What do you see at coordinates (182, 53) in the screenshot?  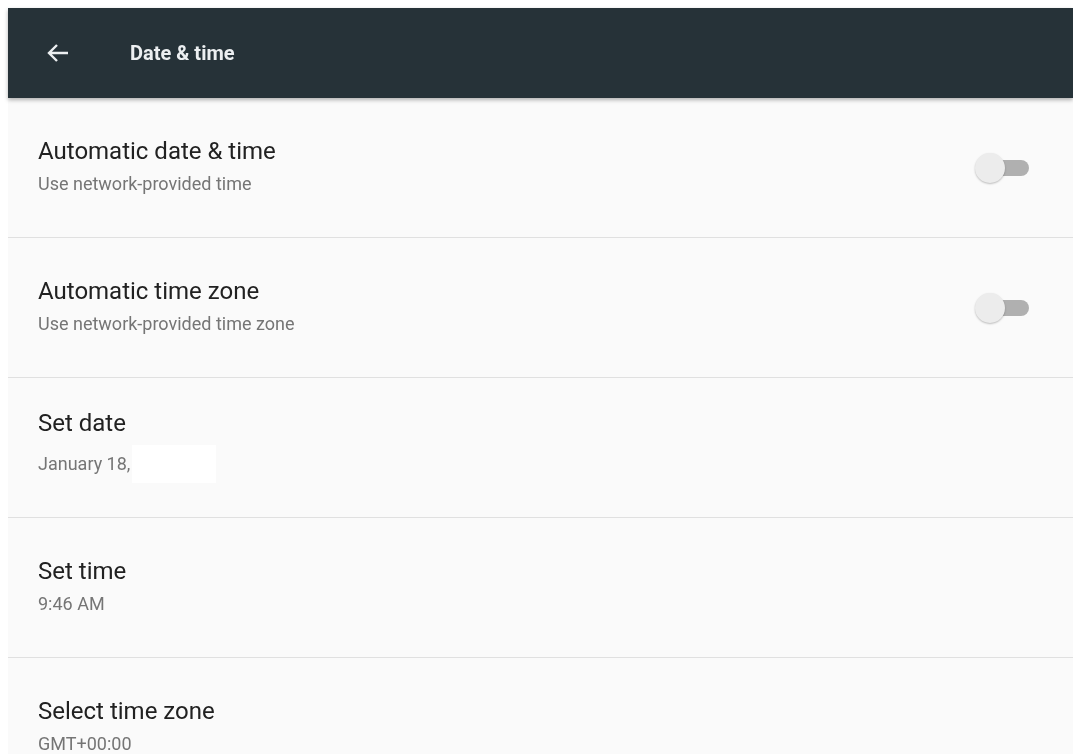 I see `screen-title: Date & time` at bounding box center [182, 53].